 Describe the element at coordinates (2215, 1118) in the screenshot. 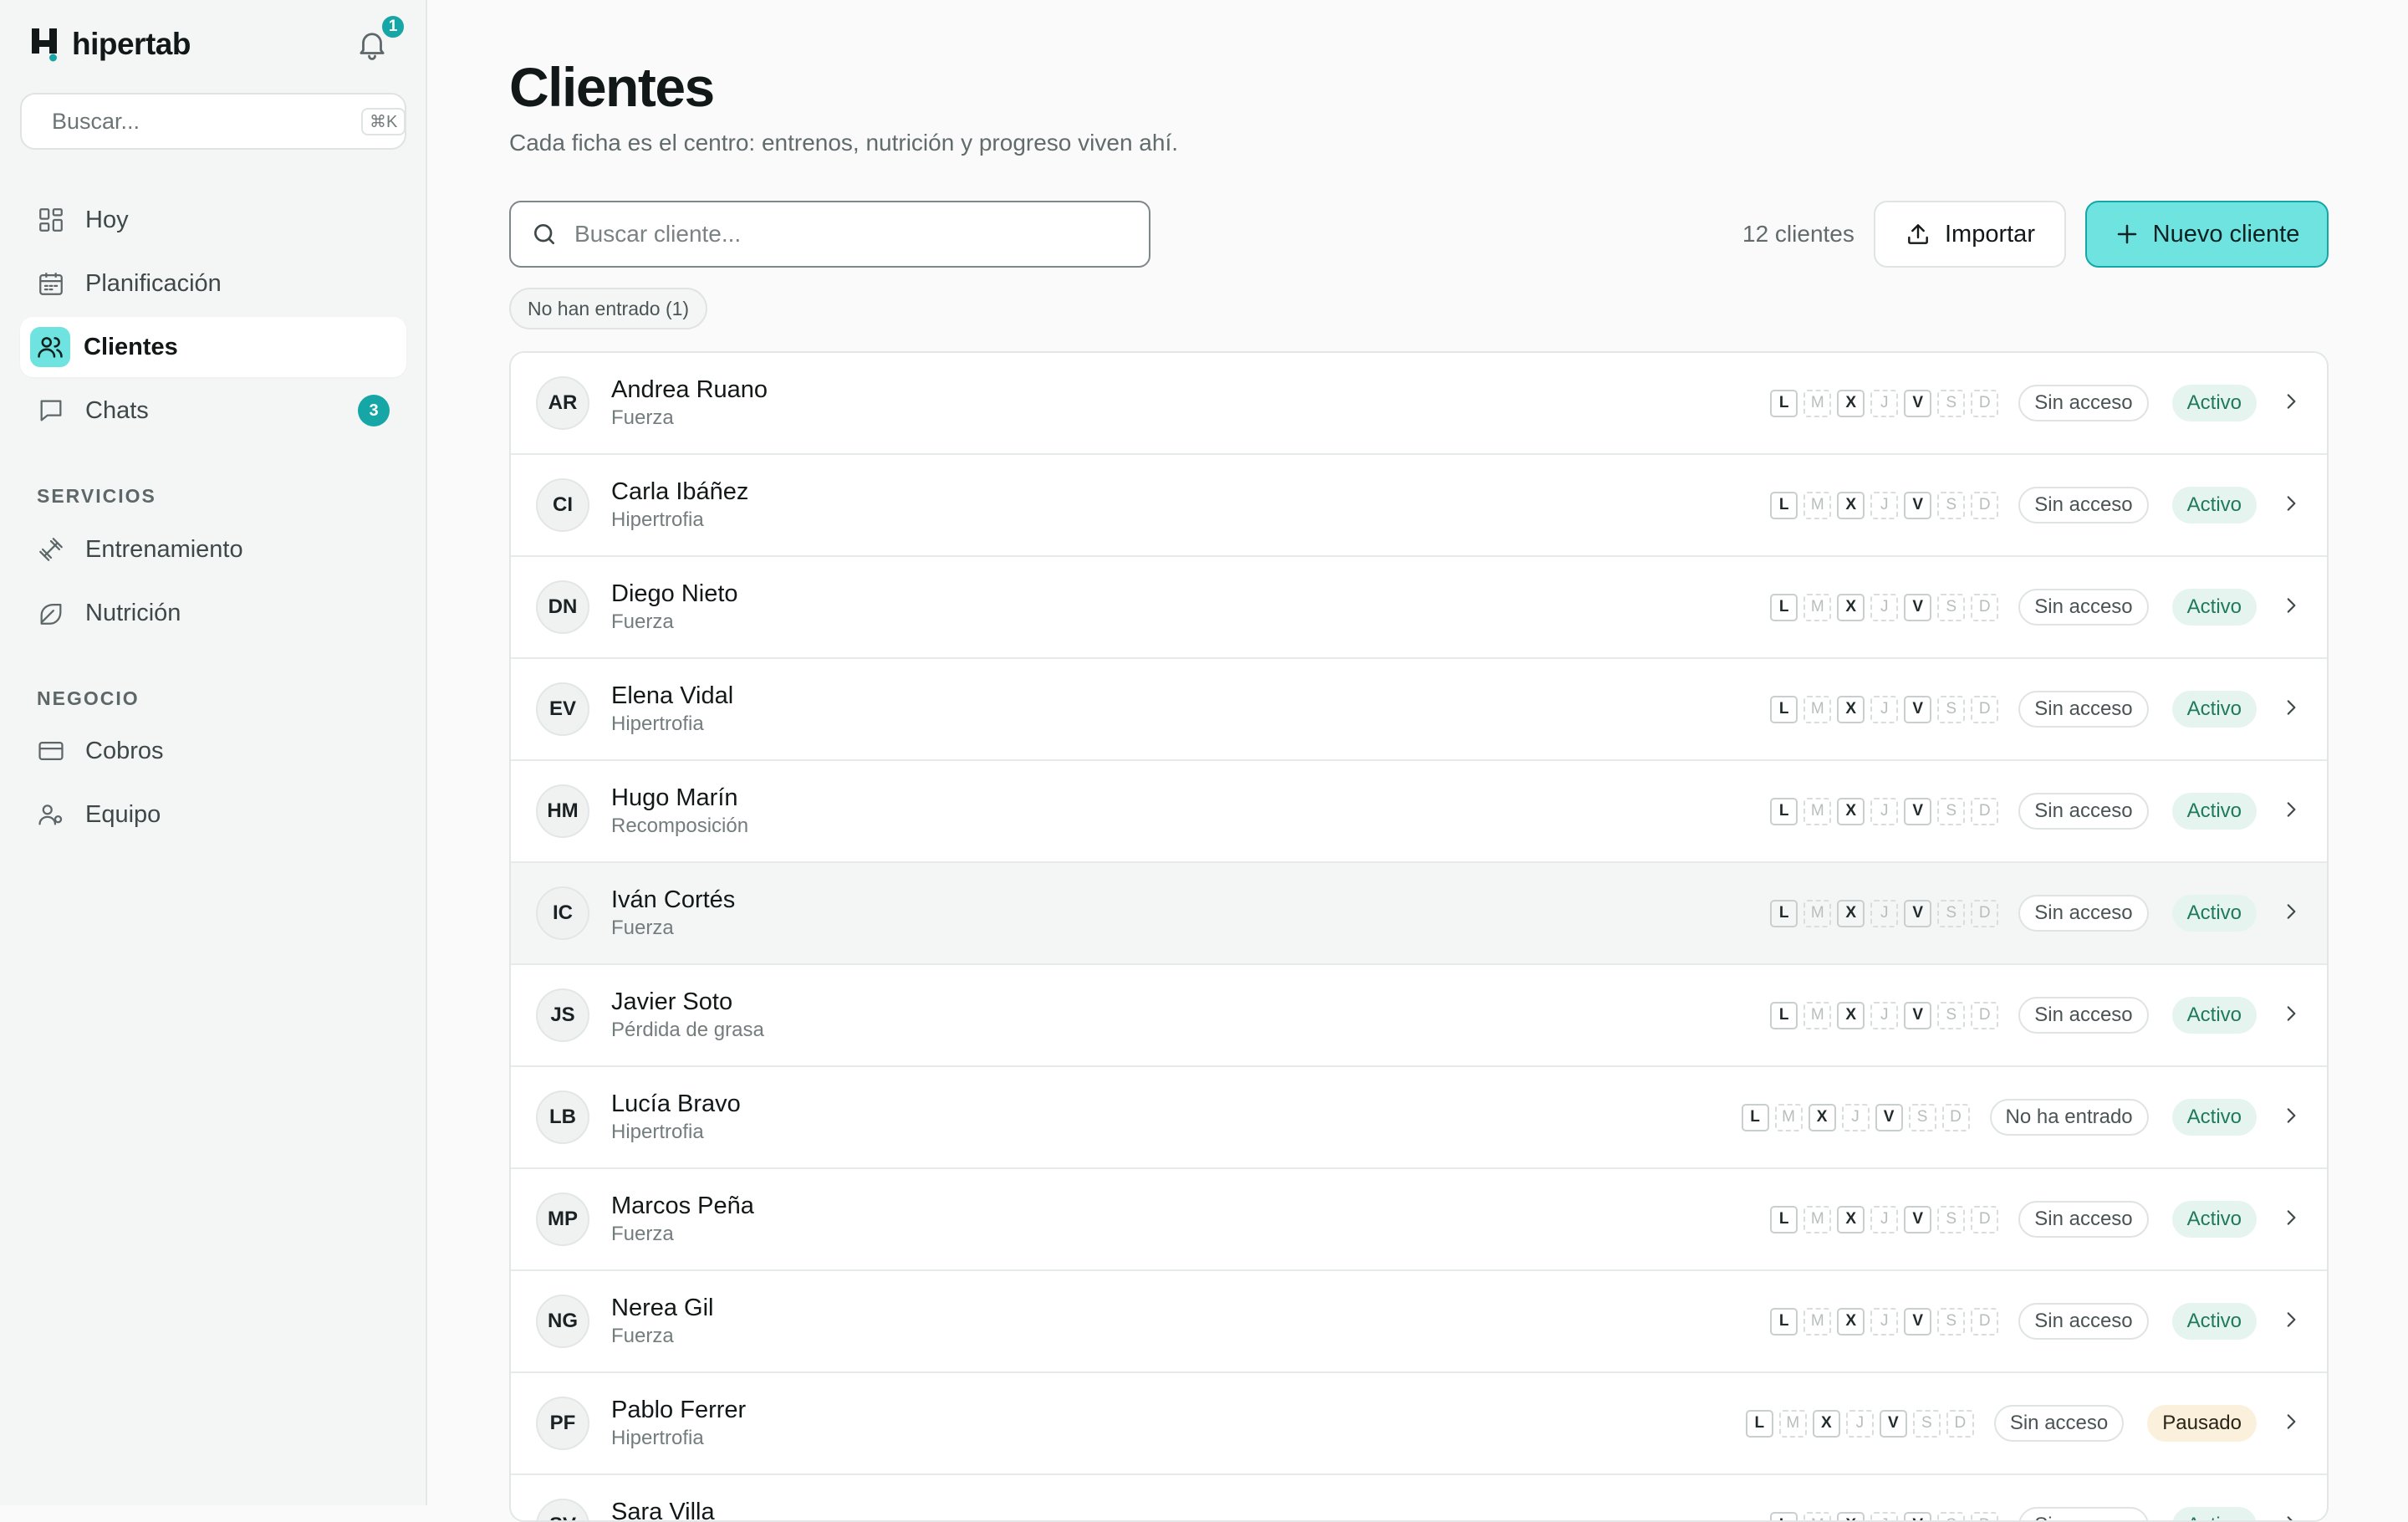

I see `status-badge: Activo` at that location.